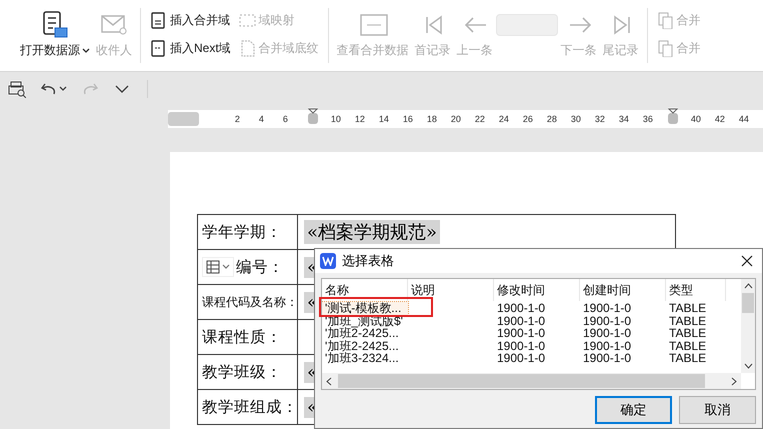 This screenshot has height=429, width=763. What do you see at coordinates (242, 232) in the screenshot?
I see `label-text: 学年学期：` at bounding box center [242, 232].